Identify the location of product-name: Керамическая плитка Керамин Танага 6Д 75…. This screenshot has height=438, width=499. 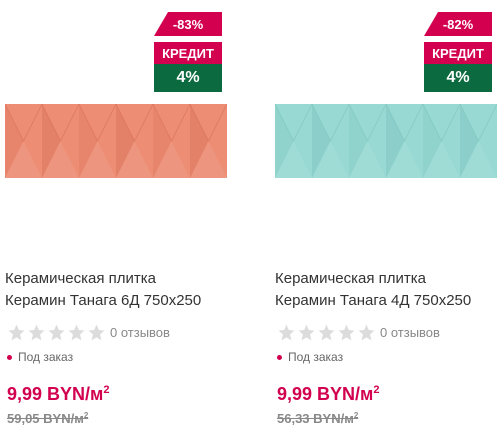
(116, 290).